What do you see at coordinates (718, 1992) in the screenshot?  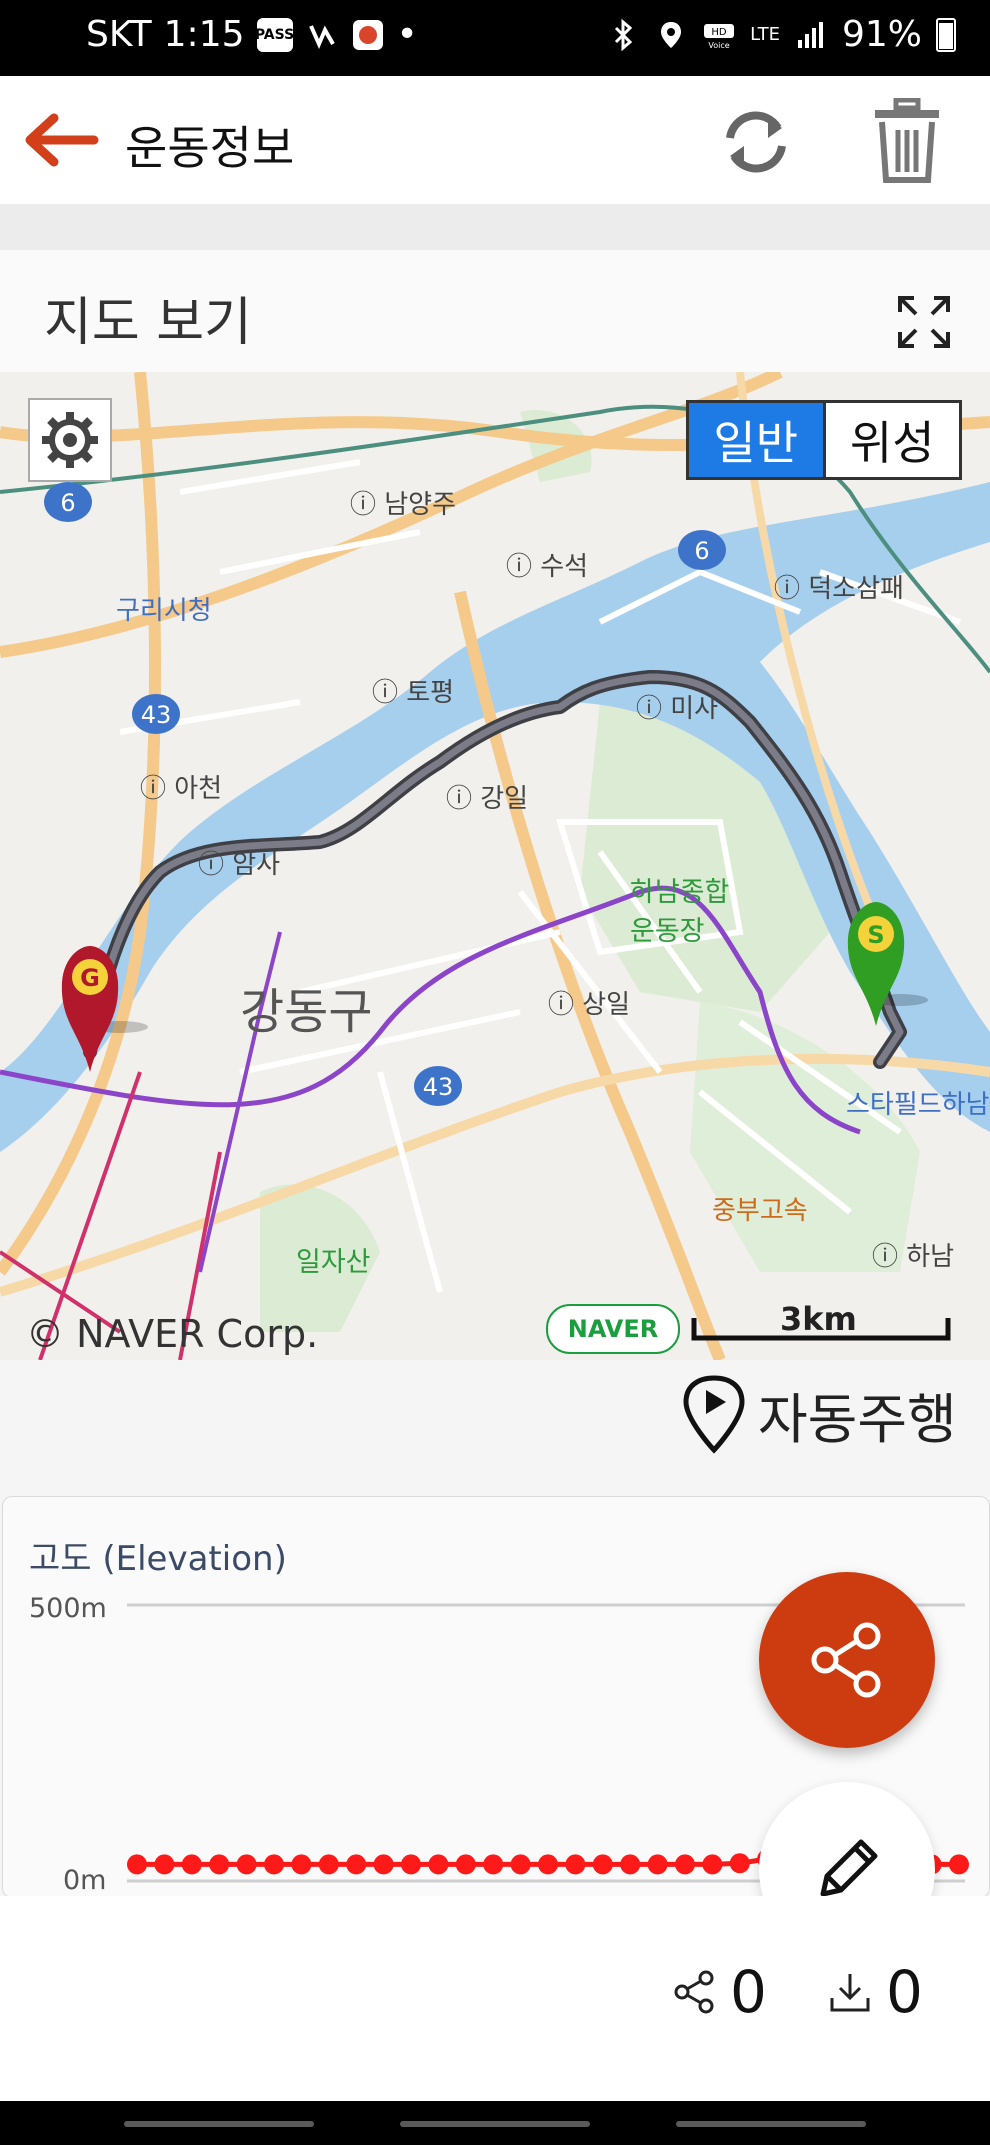 I see `share-count-button: 0` at bounding box center [718, 1992].